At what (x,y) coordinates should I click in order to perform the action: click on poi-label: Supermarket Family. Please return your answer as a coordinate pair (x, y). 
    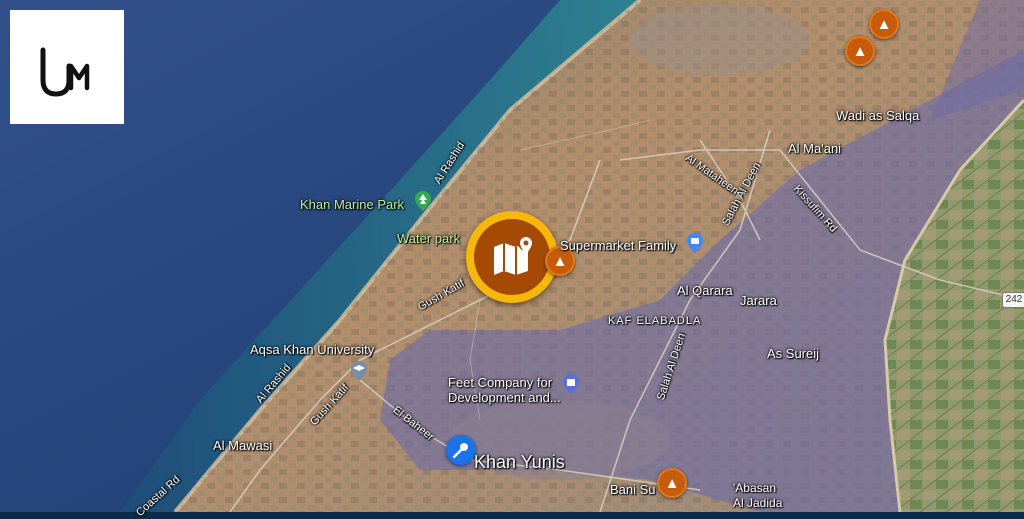
    Looking at the image, I should click on (618, 245).